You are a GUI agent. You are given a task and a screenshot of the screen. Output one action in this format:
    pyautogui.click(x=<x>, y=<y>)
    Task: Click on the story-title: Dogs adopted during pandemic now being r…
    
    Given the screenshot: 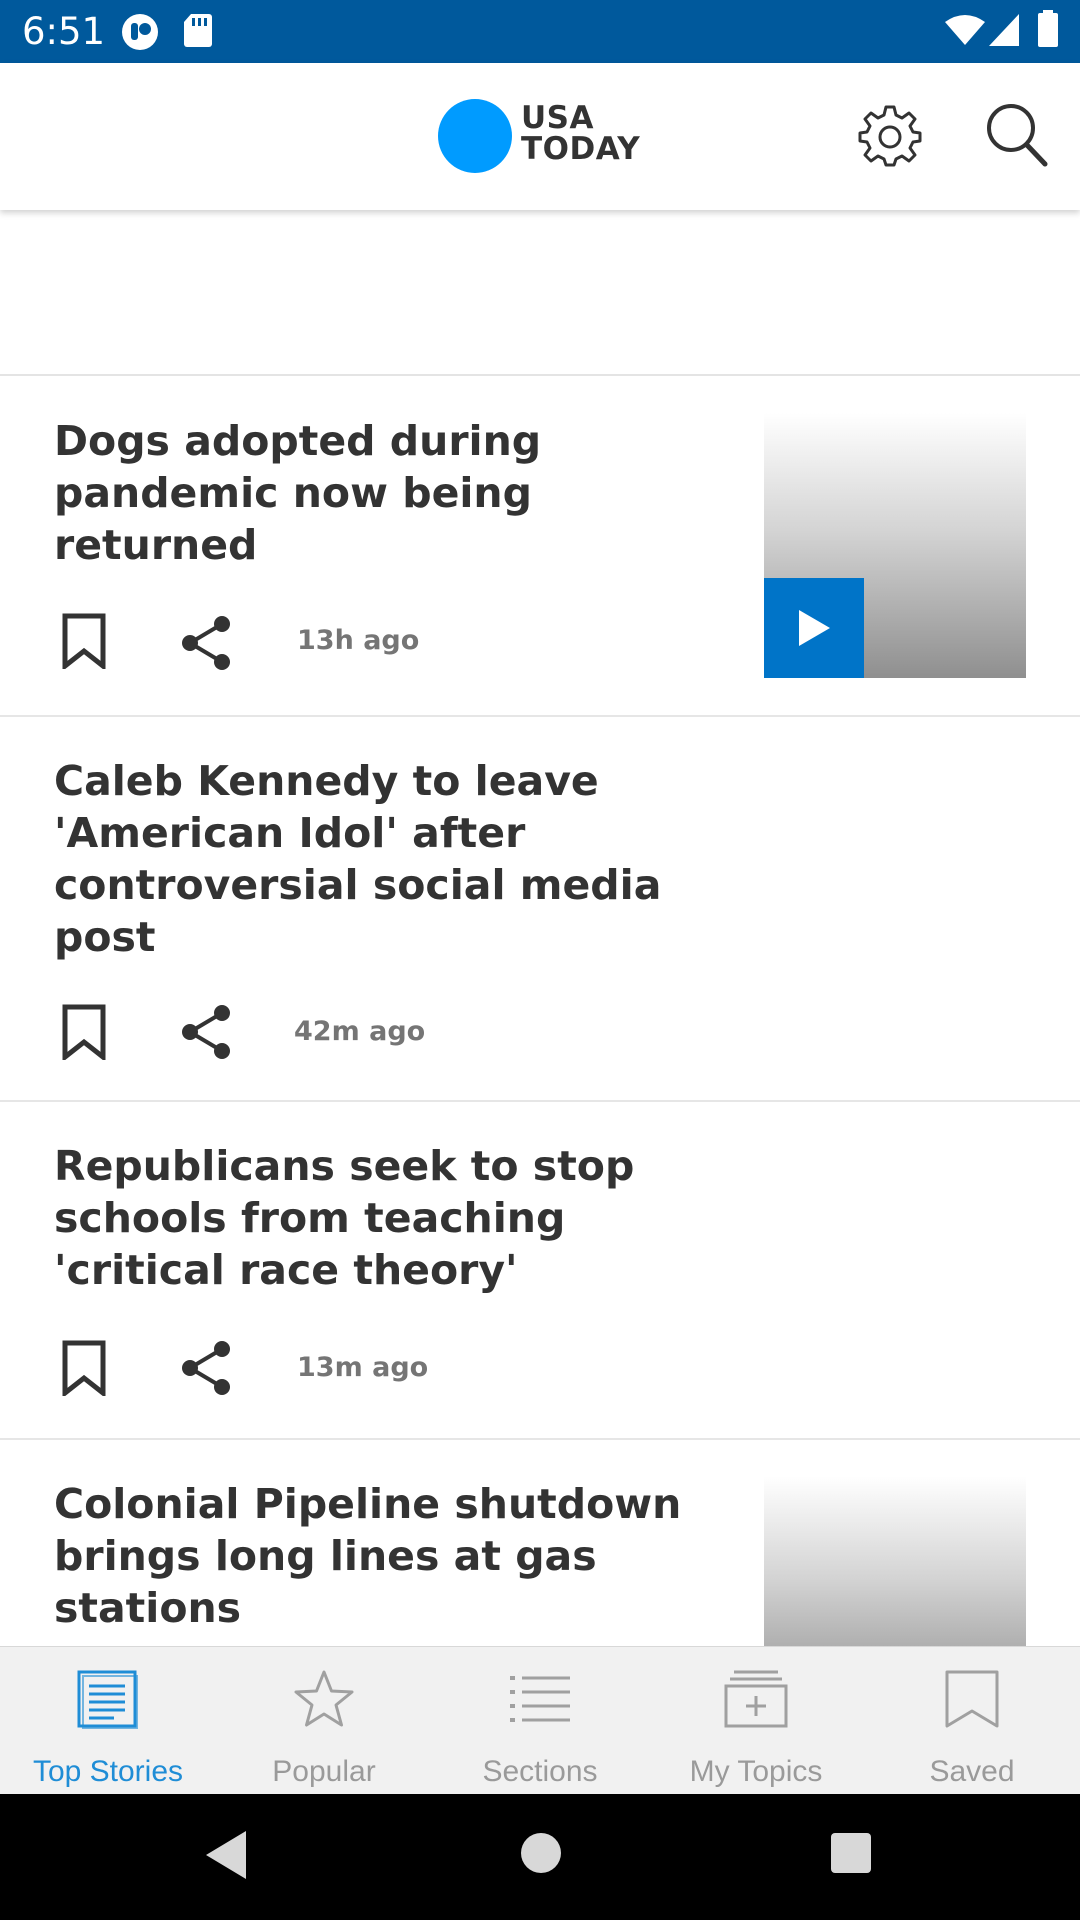 What is the action you would take?
    pyautogui.click(x=374, y=493)
    